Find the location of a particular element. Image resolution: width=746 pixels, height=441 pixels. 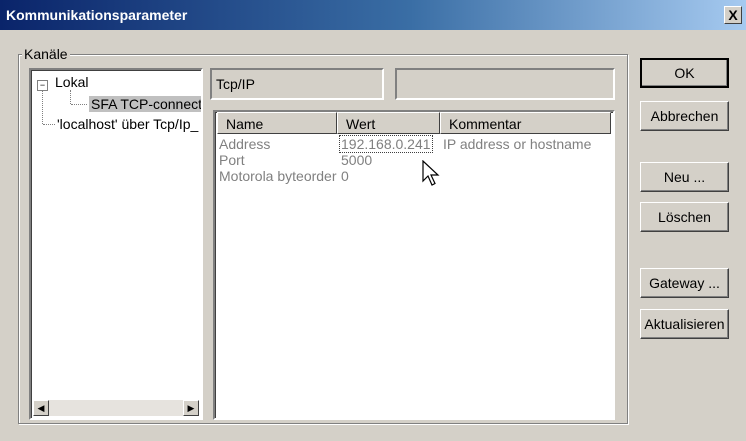

param-value: 0 is located at coordinates (345, 176).